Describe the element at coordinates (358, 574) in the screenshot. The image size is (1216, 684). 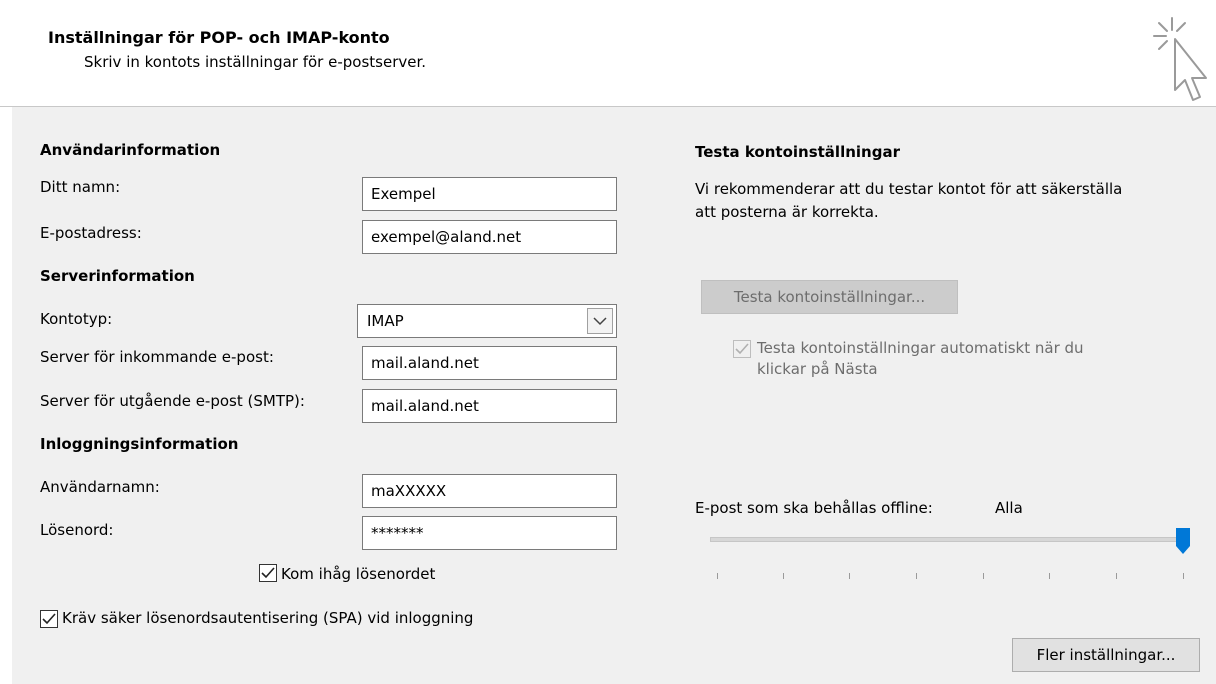
I see `remember-password-label: Kom ihåg lösenordet` at that location.